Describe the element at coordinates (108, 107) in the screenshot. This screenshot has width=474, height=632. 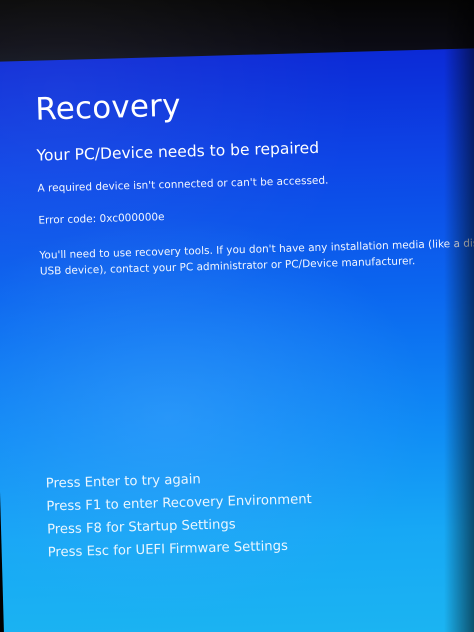
I see `page-title: Recovery` at that location.